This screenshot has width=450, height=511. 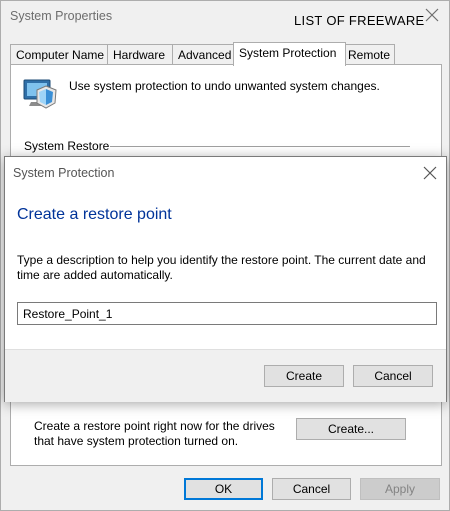 I want to click on tab-advanced: Advanced, so click(x=207, y=54).